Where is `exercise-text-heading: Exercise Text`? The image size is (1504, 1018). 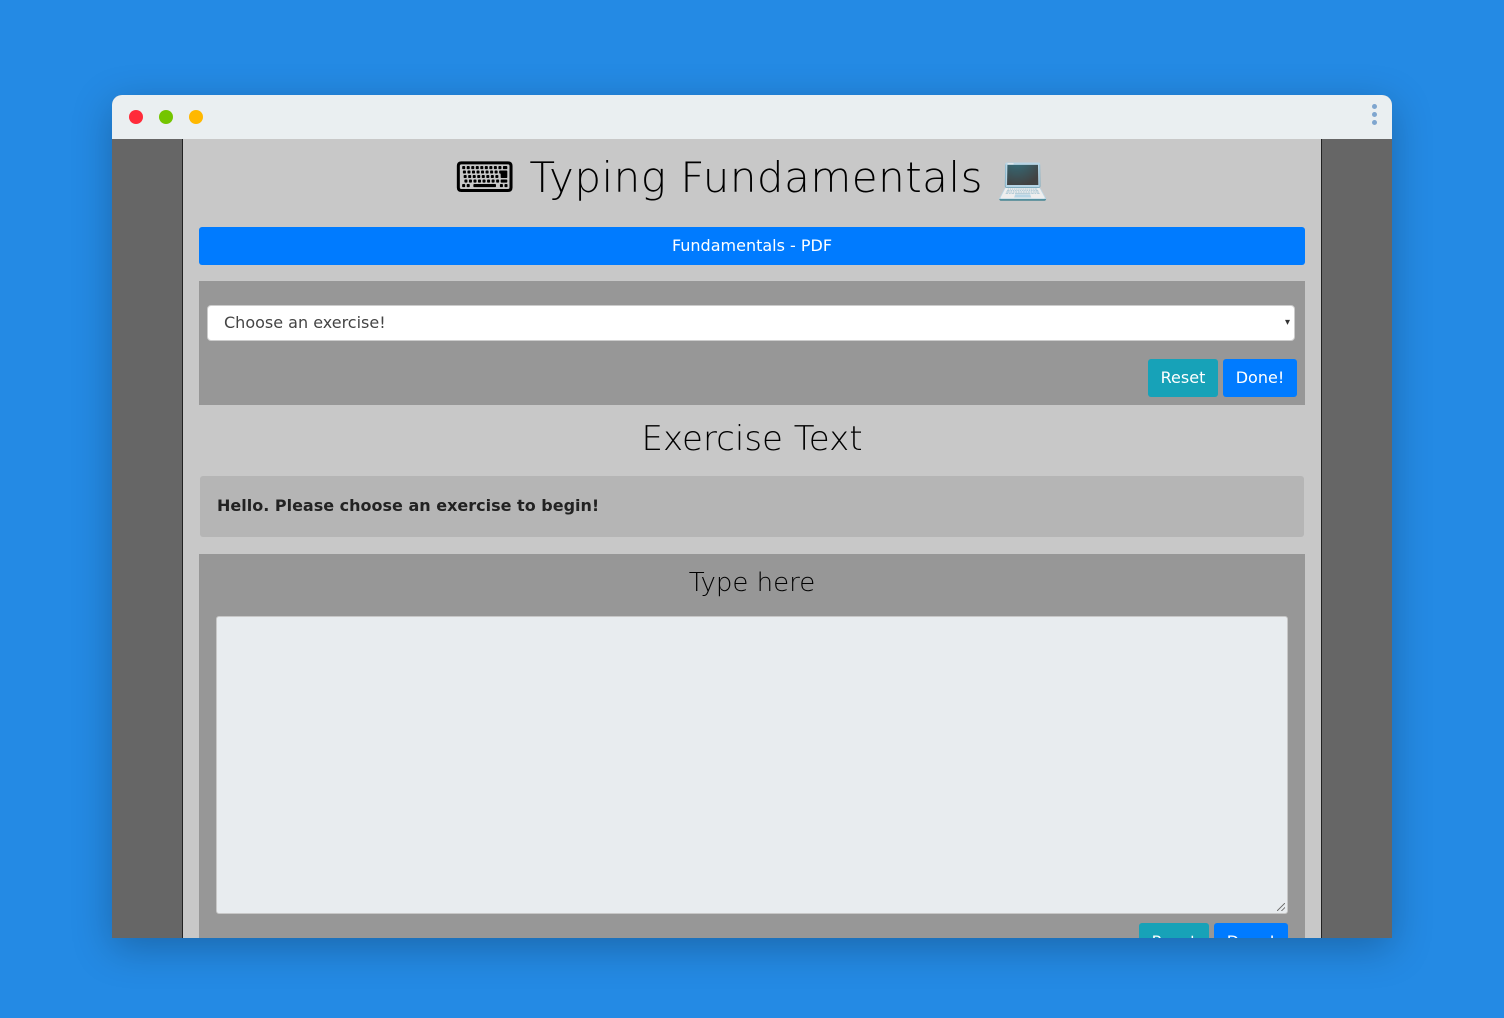
exercise-text-heading: Exercise Text is located at coordinates (752, 439).